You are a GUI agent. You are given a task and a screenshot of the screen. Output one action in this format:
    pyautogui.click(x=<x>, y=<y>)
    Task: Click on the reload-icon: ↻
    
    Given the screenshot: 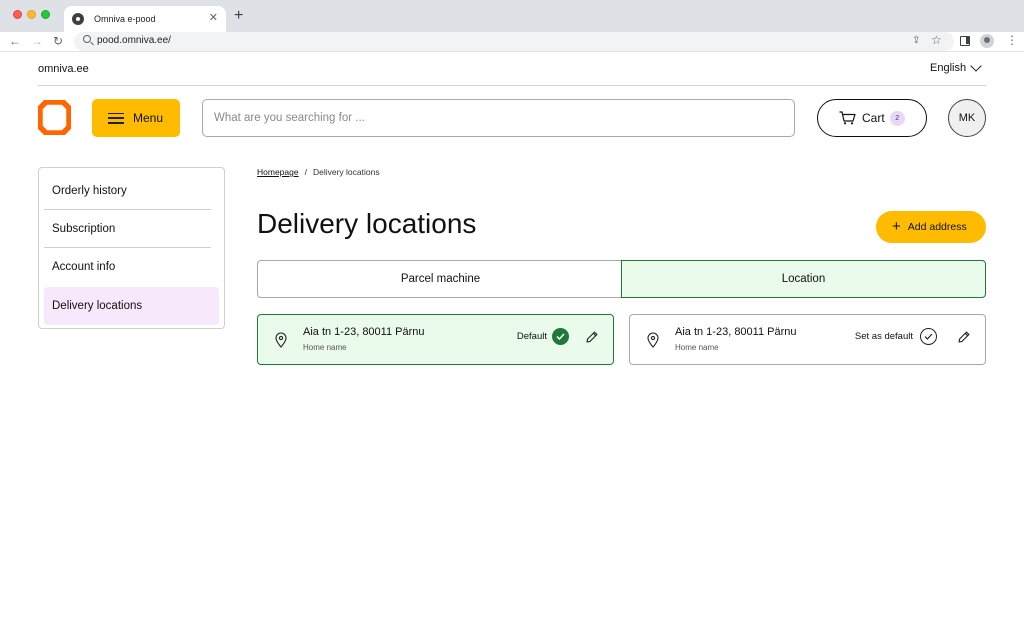 What is the action you would take?
    pyautogui.click(x=58, y=41)
    